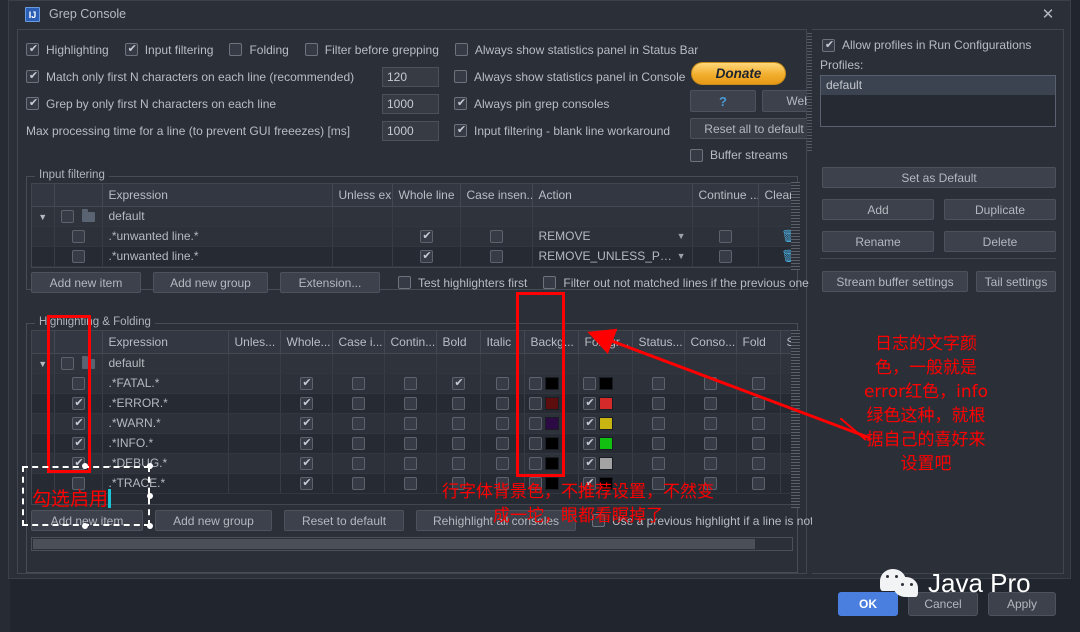 This screenshot has width=1080, height=632. What do you see at coordinates (461, 130) in the screenshot?
I see `blank-line-workaround-checkbox-box` at bounding box center [461, 130].